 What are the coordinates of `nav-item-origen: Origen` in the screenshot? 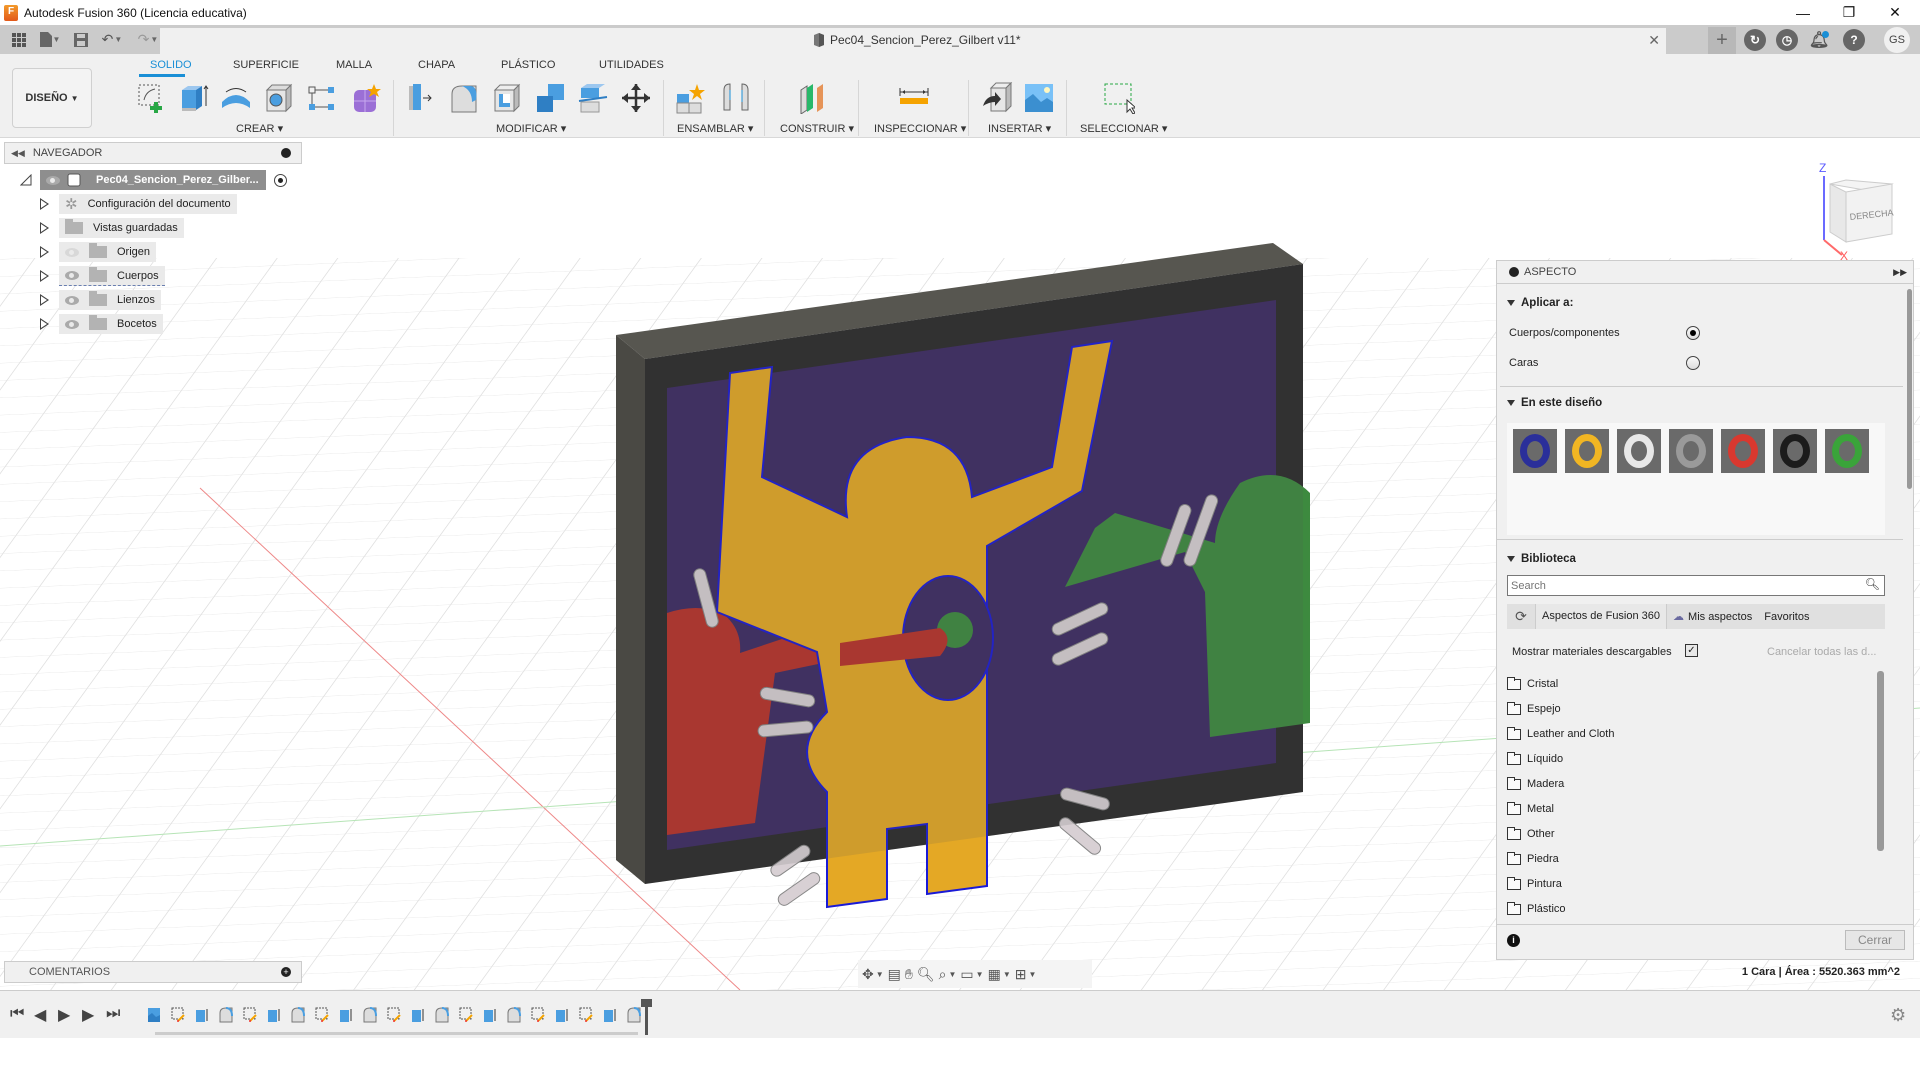 It's located at (98, 252).